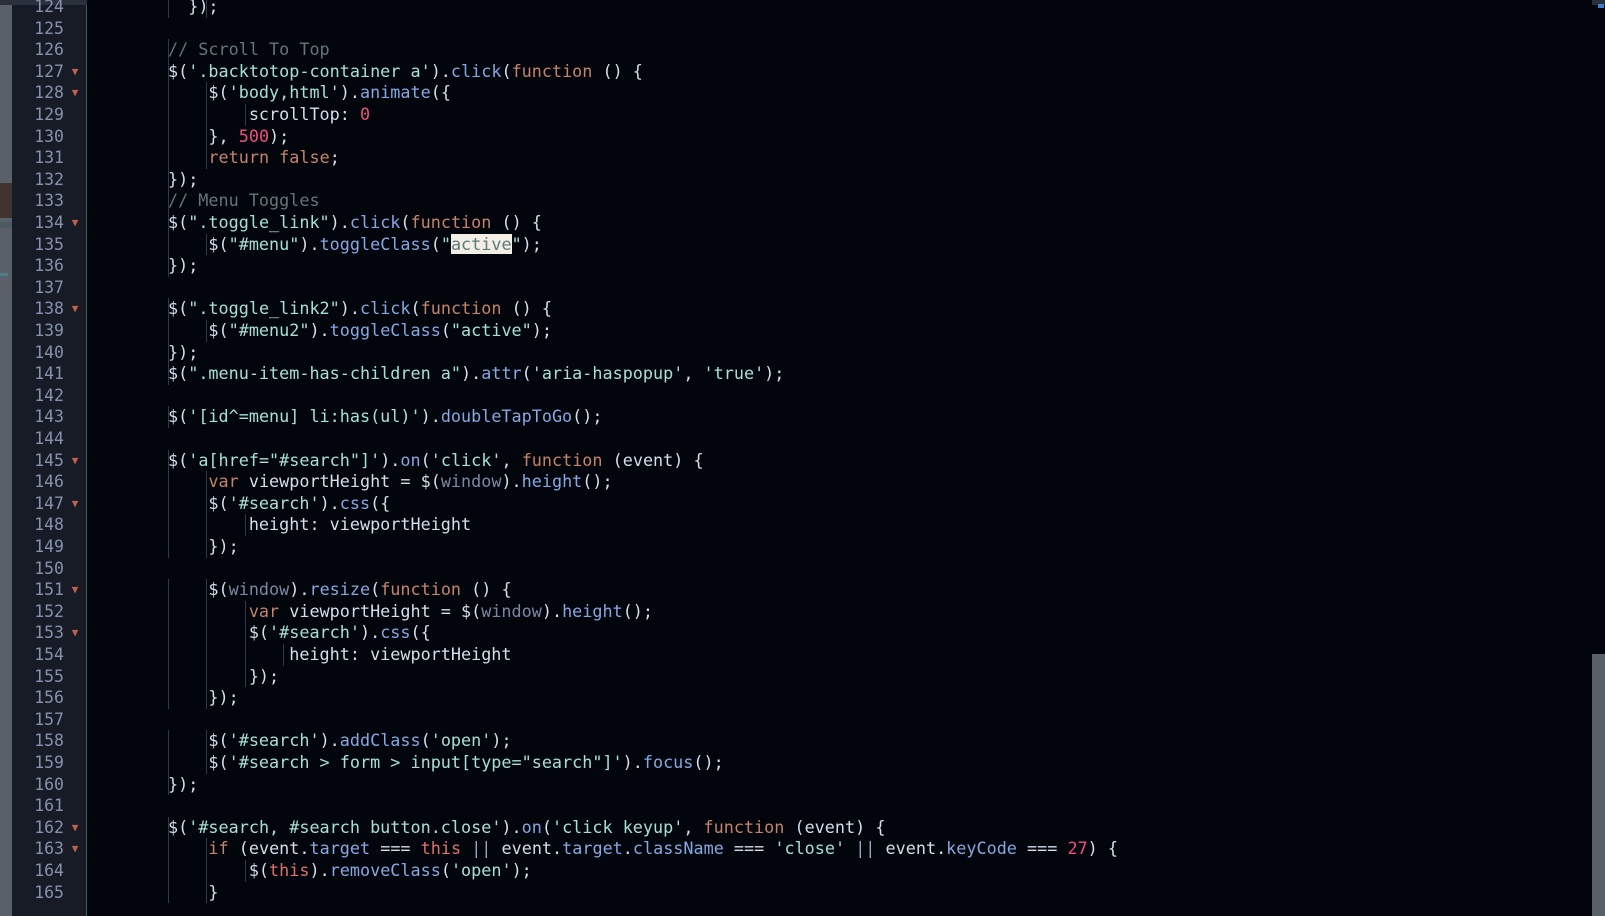 This screenshot has height=916, width=1605. What do you see at coordinates (802, 72) in the screenshot?
I see `gutter-row: 127 ▼` at bounding box center [802, 72].